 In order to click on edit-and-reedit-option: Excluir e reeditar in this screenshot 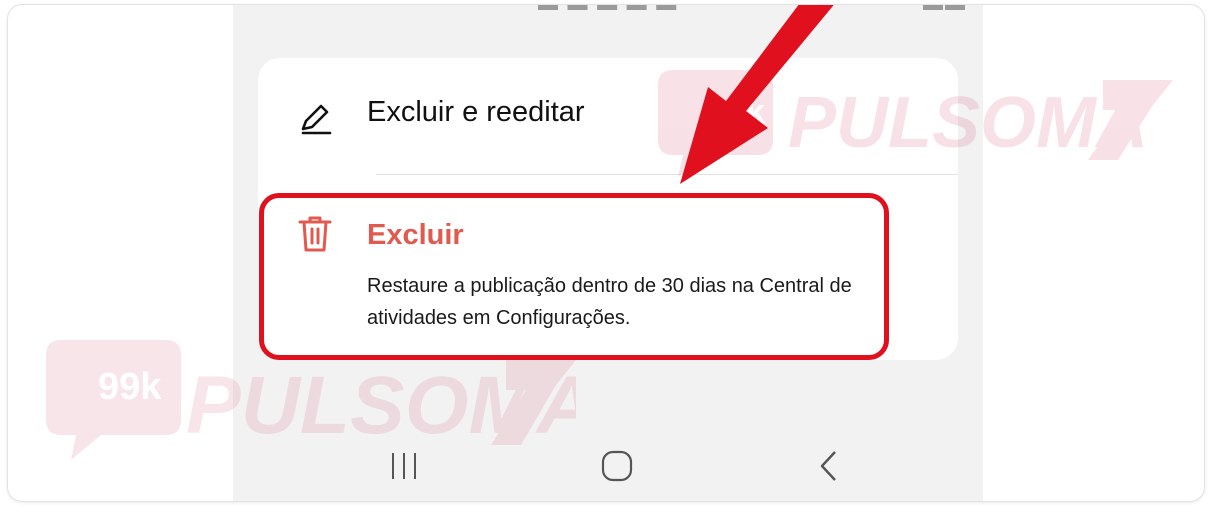, I will do `click(608, 116)`.